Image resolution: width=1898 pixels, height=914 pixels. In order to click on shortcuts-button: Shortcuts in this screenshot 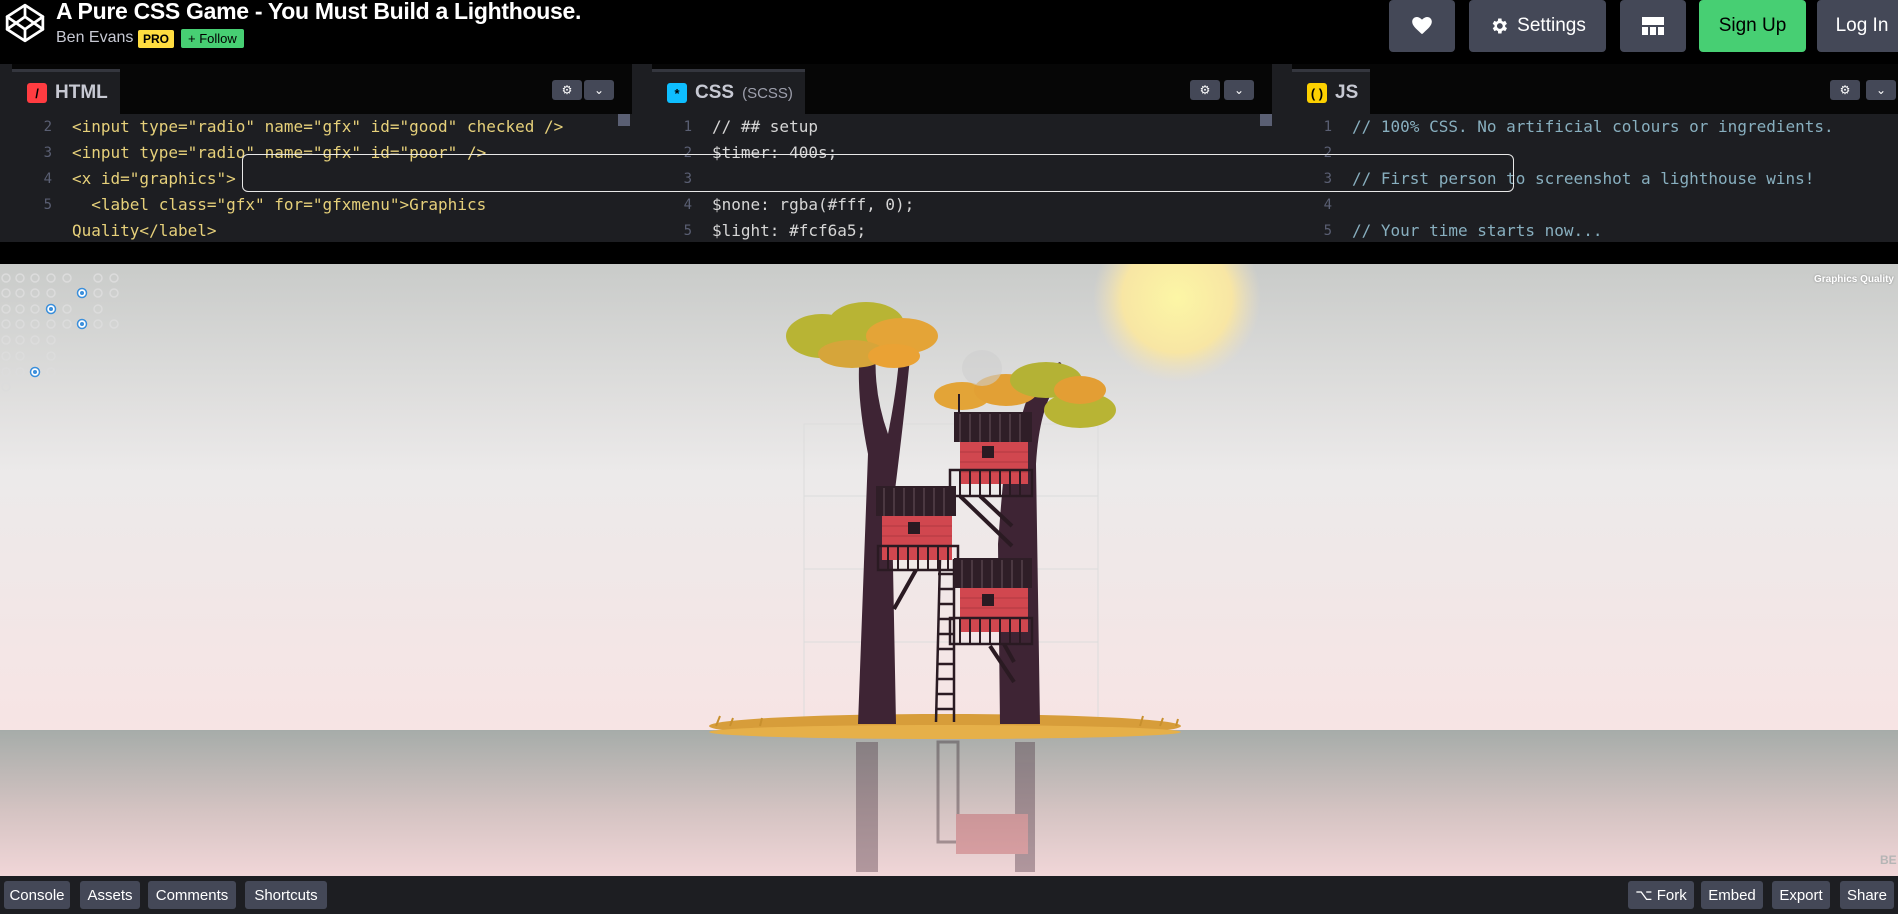, I will do `click(286, 895)`.